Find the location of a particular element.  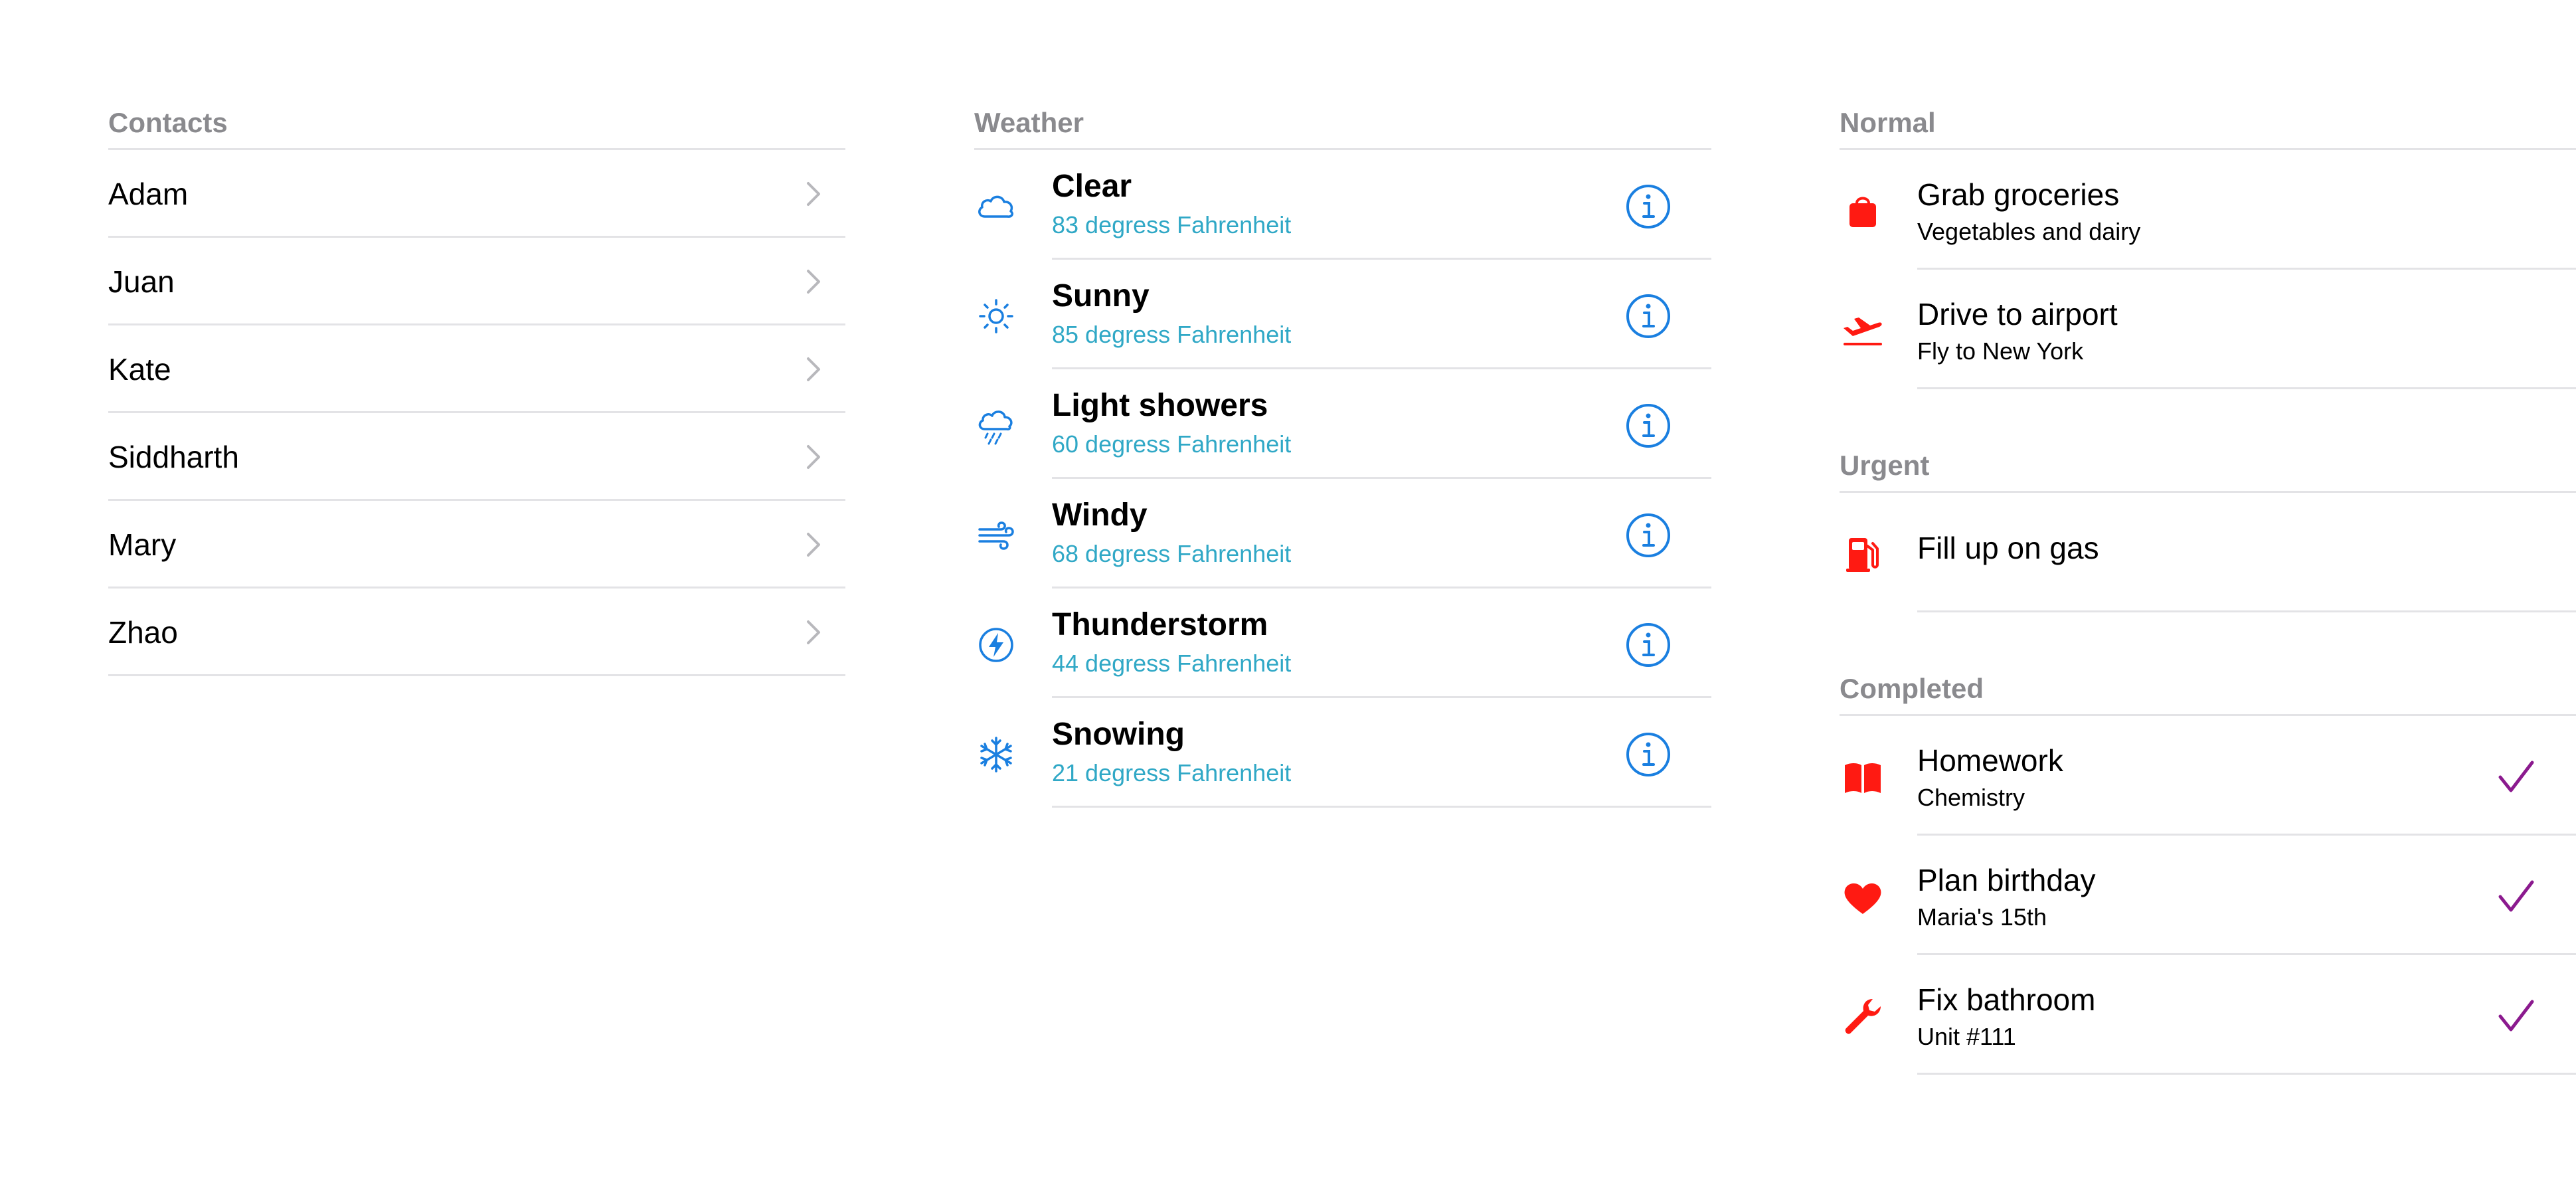

contact-row-juan: Juan is located at coordinates (476, 281).